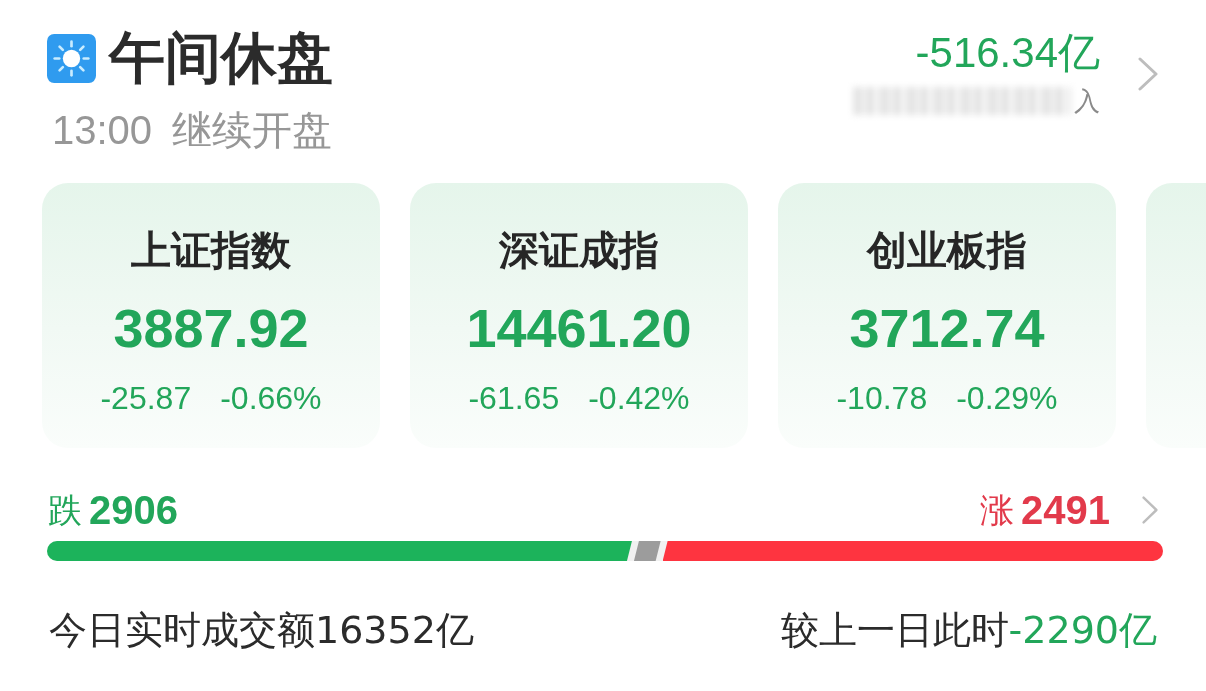 This screenshot has width=1206, height=691. What do you see at coordinates (579, 250) in the screenshot?
I see `index-name: 深证成指` at bounding box center [579, 250].